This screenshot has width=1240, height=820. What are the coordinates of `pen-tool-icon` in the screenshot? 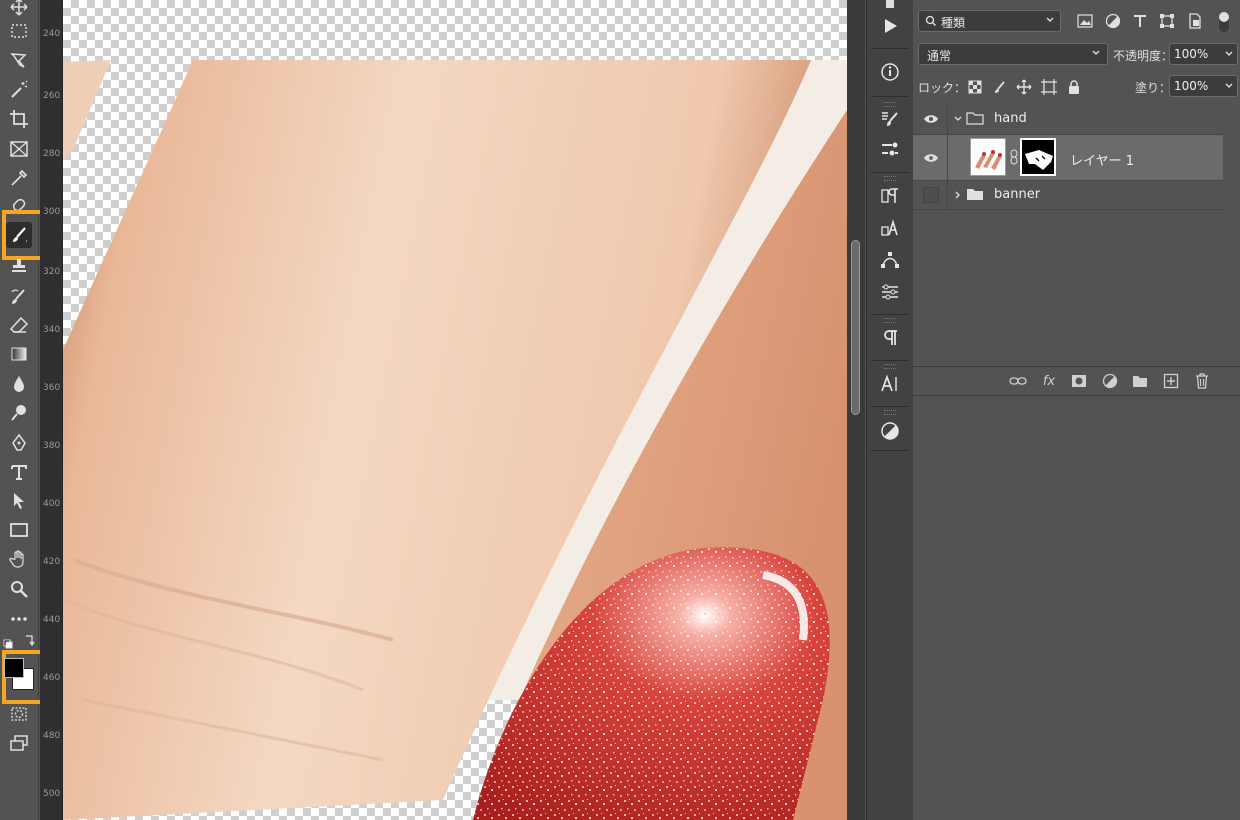 It's located at (19, 443).